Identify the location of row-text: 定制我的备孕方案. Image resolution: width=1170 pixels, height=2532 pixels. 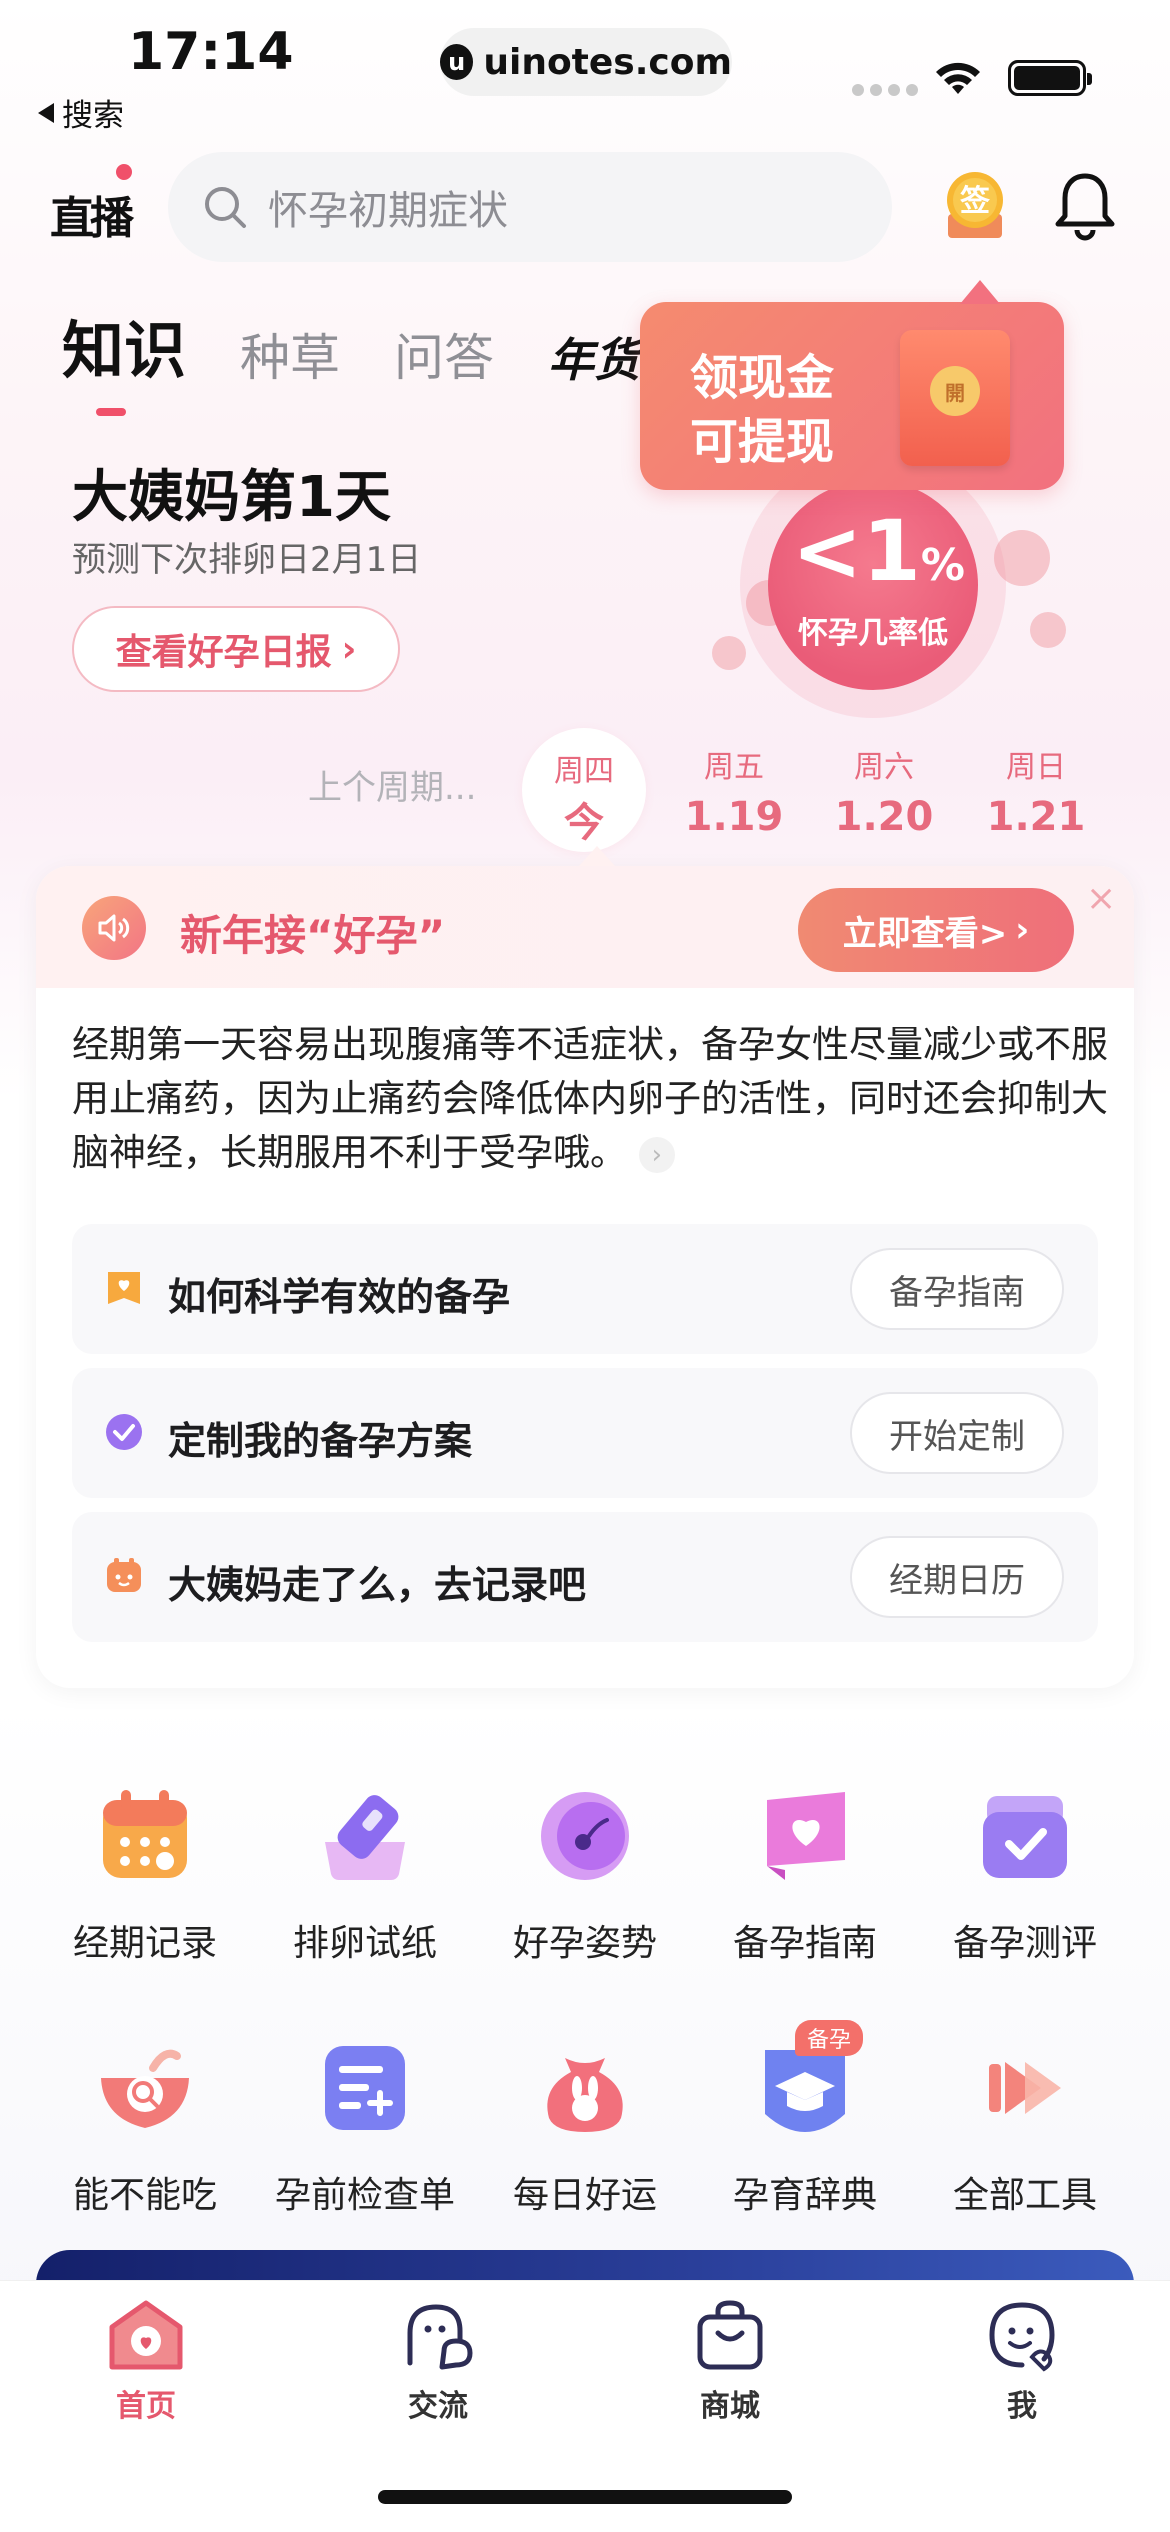
(320, 1441).